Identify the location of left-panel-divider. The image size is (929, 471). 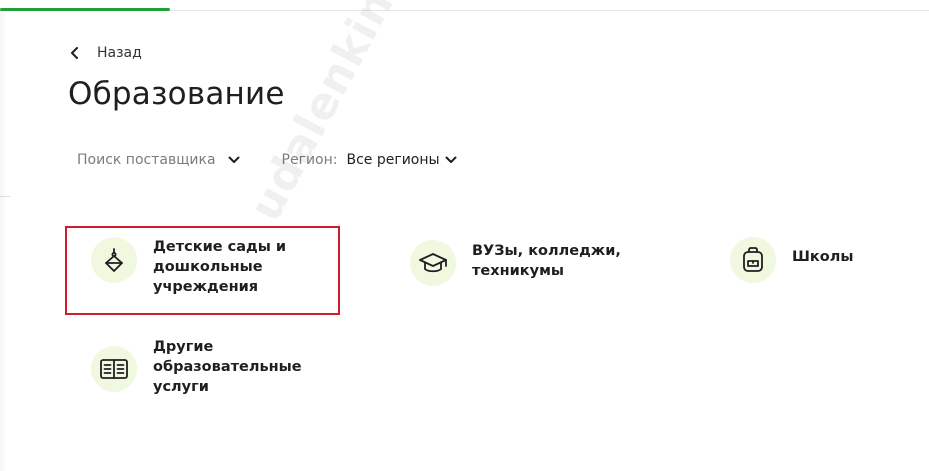
(5, 196).